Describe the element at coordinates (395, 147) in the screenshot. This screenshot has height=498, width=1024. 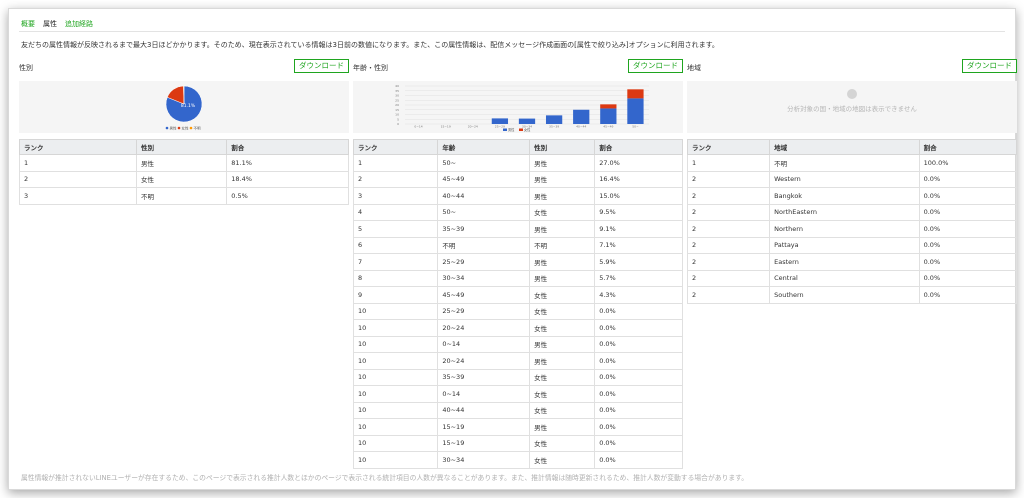
I see `age_gender-col-header: ランク` at that location.